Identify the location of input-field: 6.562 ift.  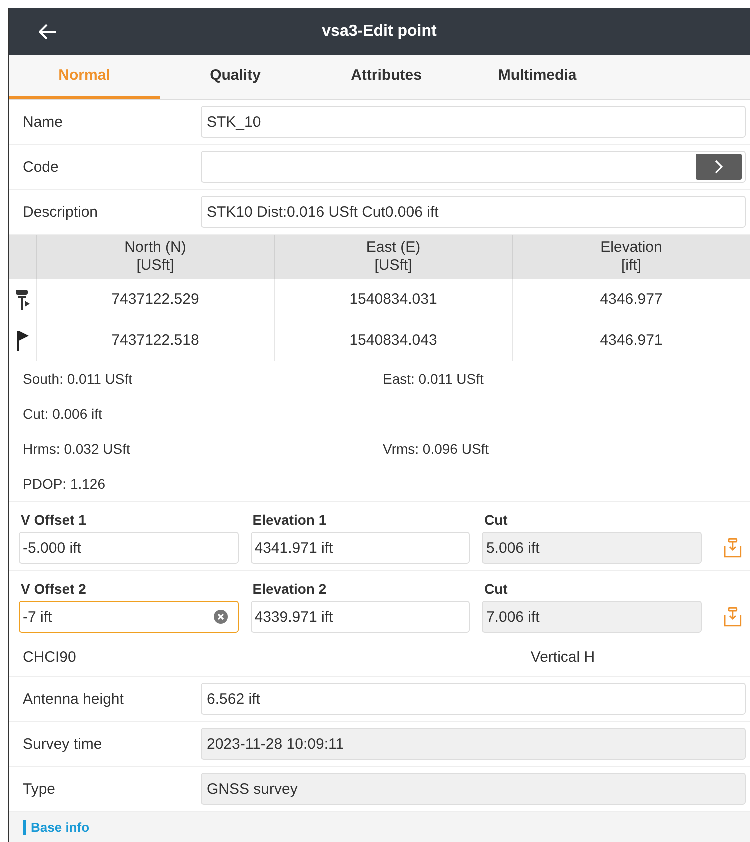
(473, 699).